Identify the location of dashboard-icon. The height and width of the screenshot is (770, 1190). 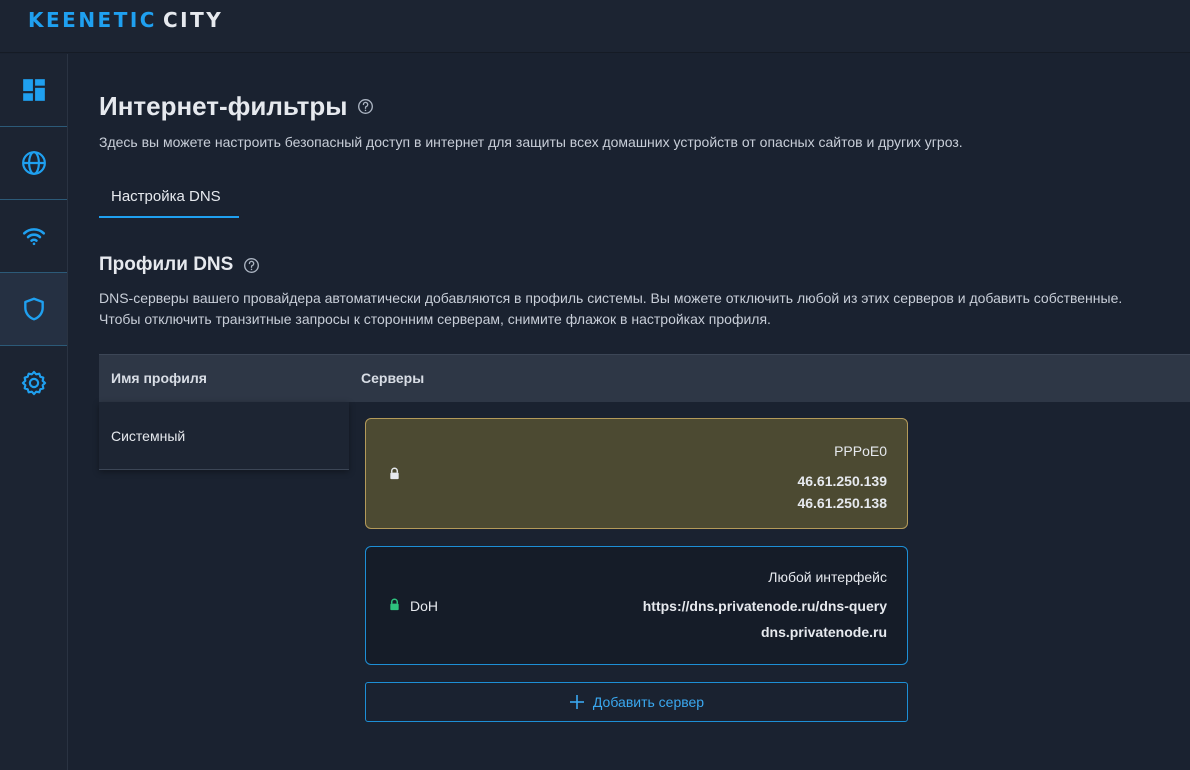
(33, 90).